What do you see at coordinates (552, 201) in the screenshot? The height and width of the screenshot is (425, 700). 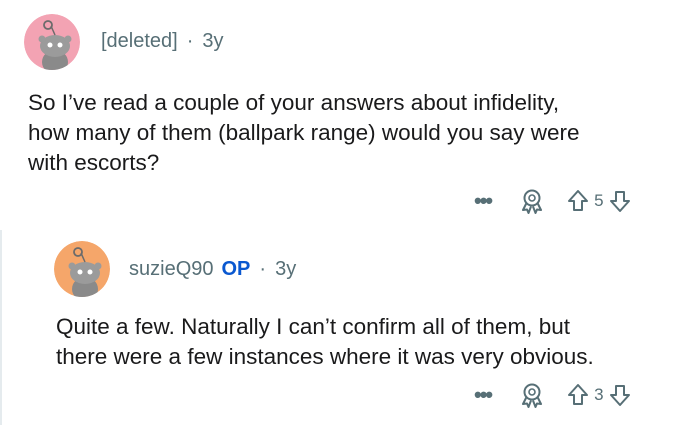 I see `comment-actions: ••• 5` at bounding box center [552, 201].